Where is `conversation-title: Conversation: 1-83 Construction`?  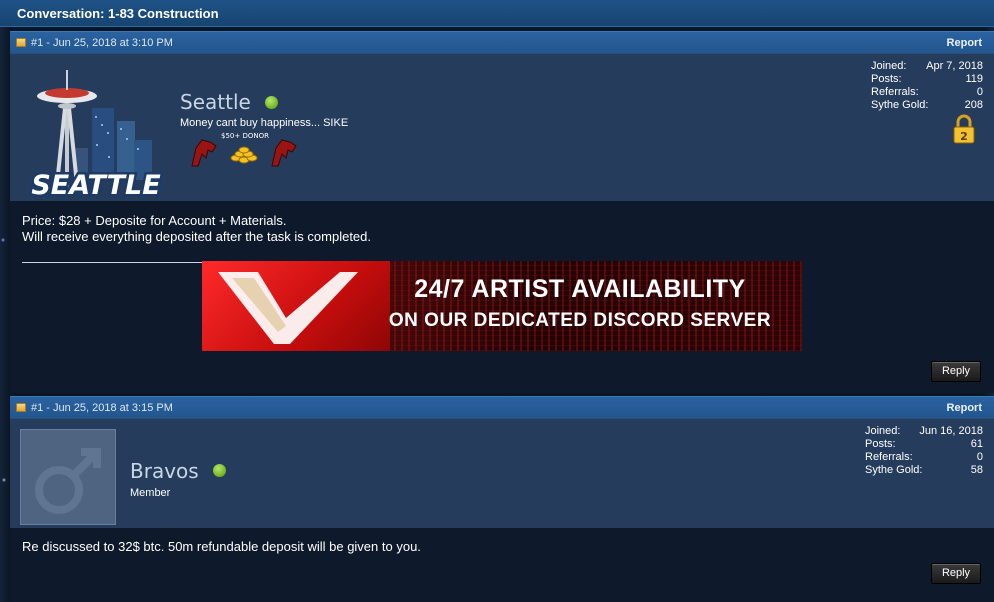
conversation-title: Conversation: 1-83 Construction is located at coordinates (497, 13).